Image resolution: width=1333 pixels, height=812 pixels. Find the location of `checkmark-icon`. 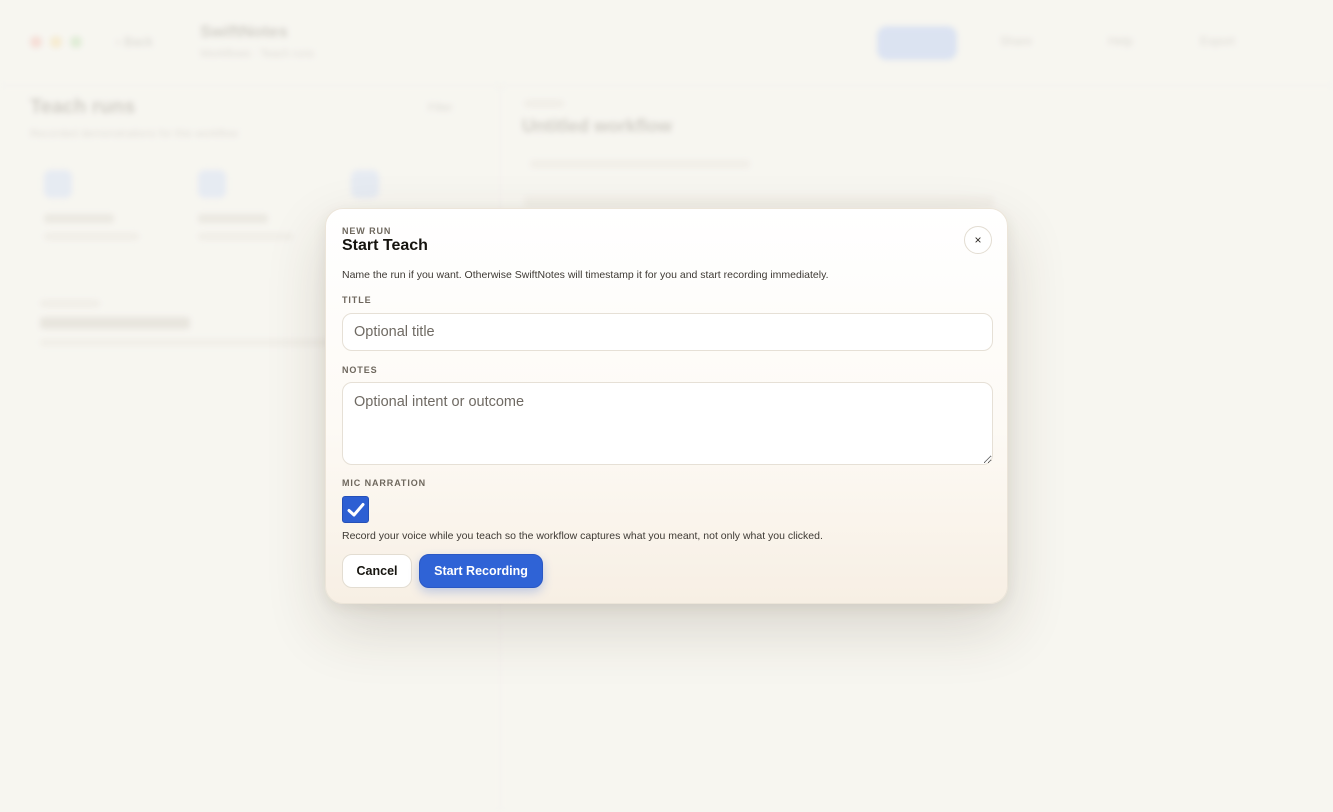

checkmark-icon is located at coordinates (355, 509).